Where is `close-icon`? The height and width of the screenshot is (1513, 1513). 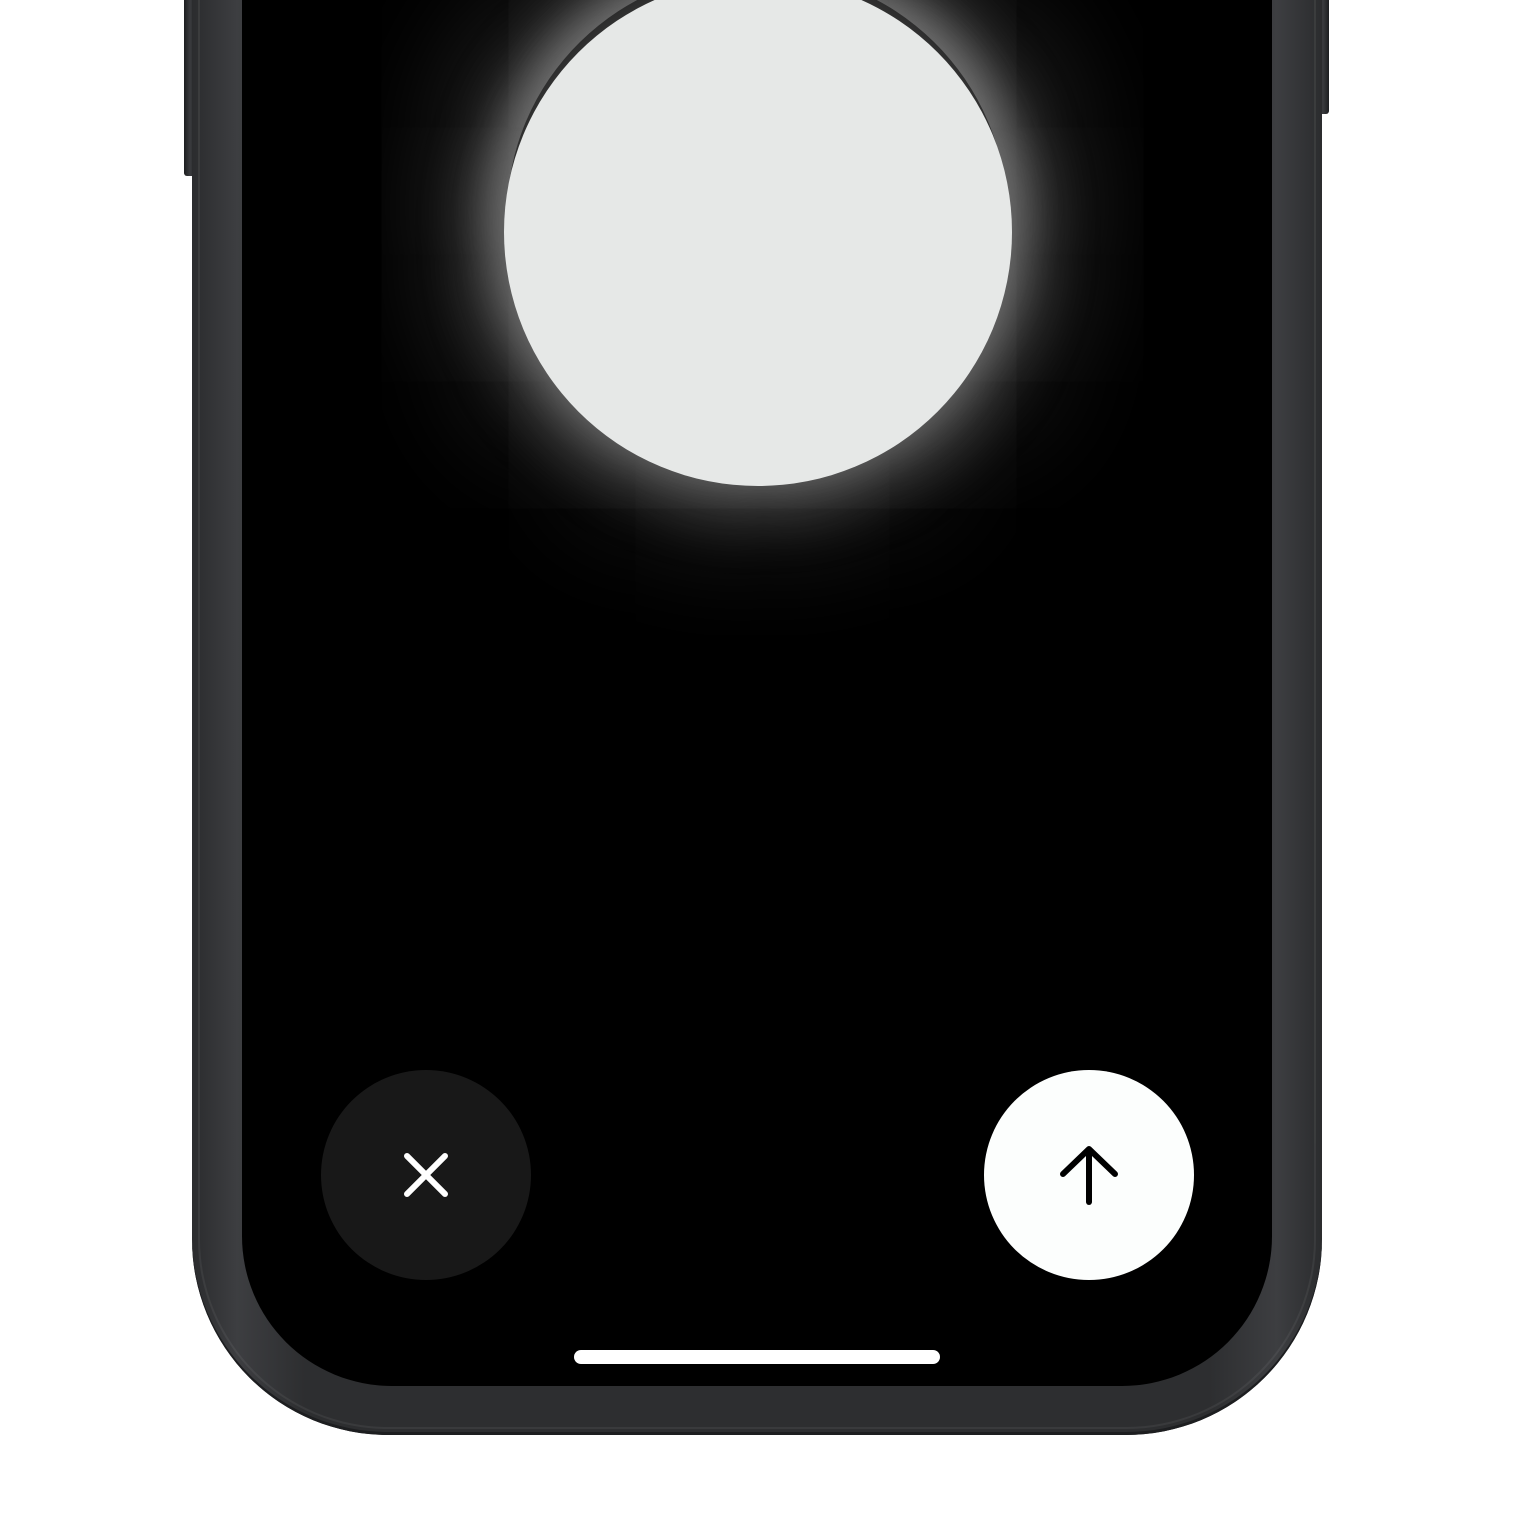
close-icon is located at coordinates (426, 1175).